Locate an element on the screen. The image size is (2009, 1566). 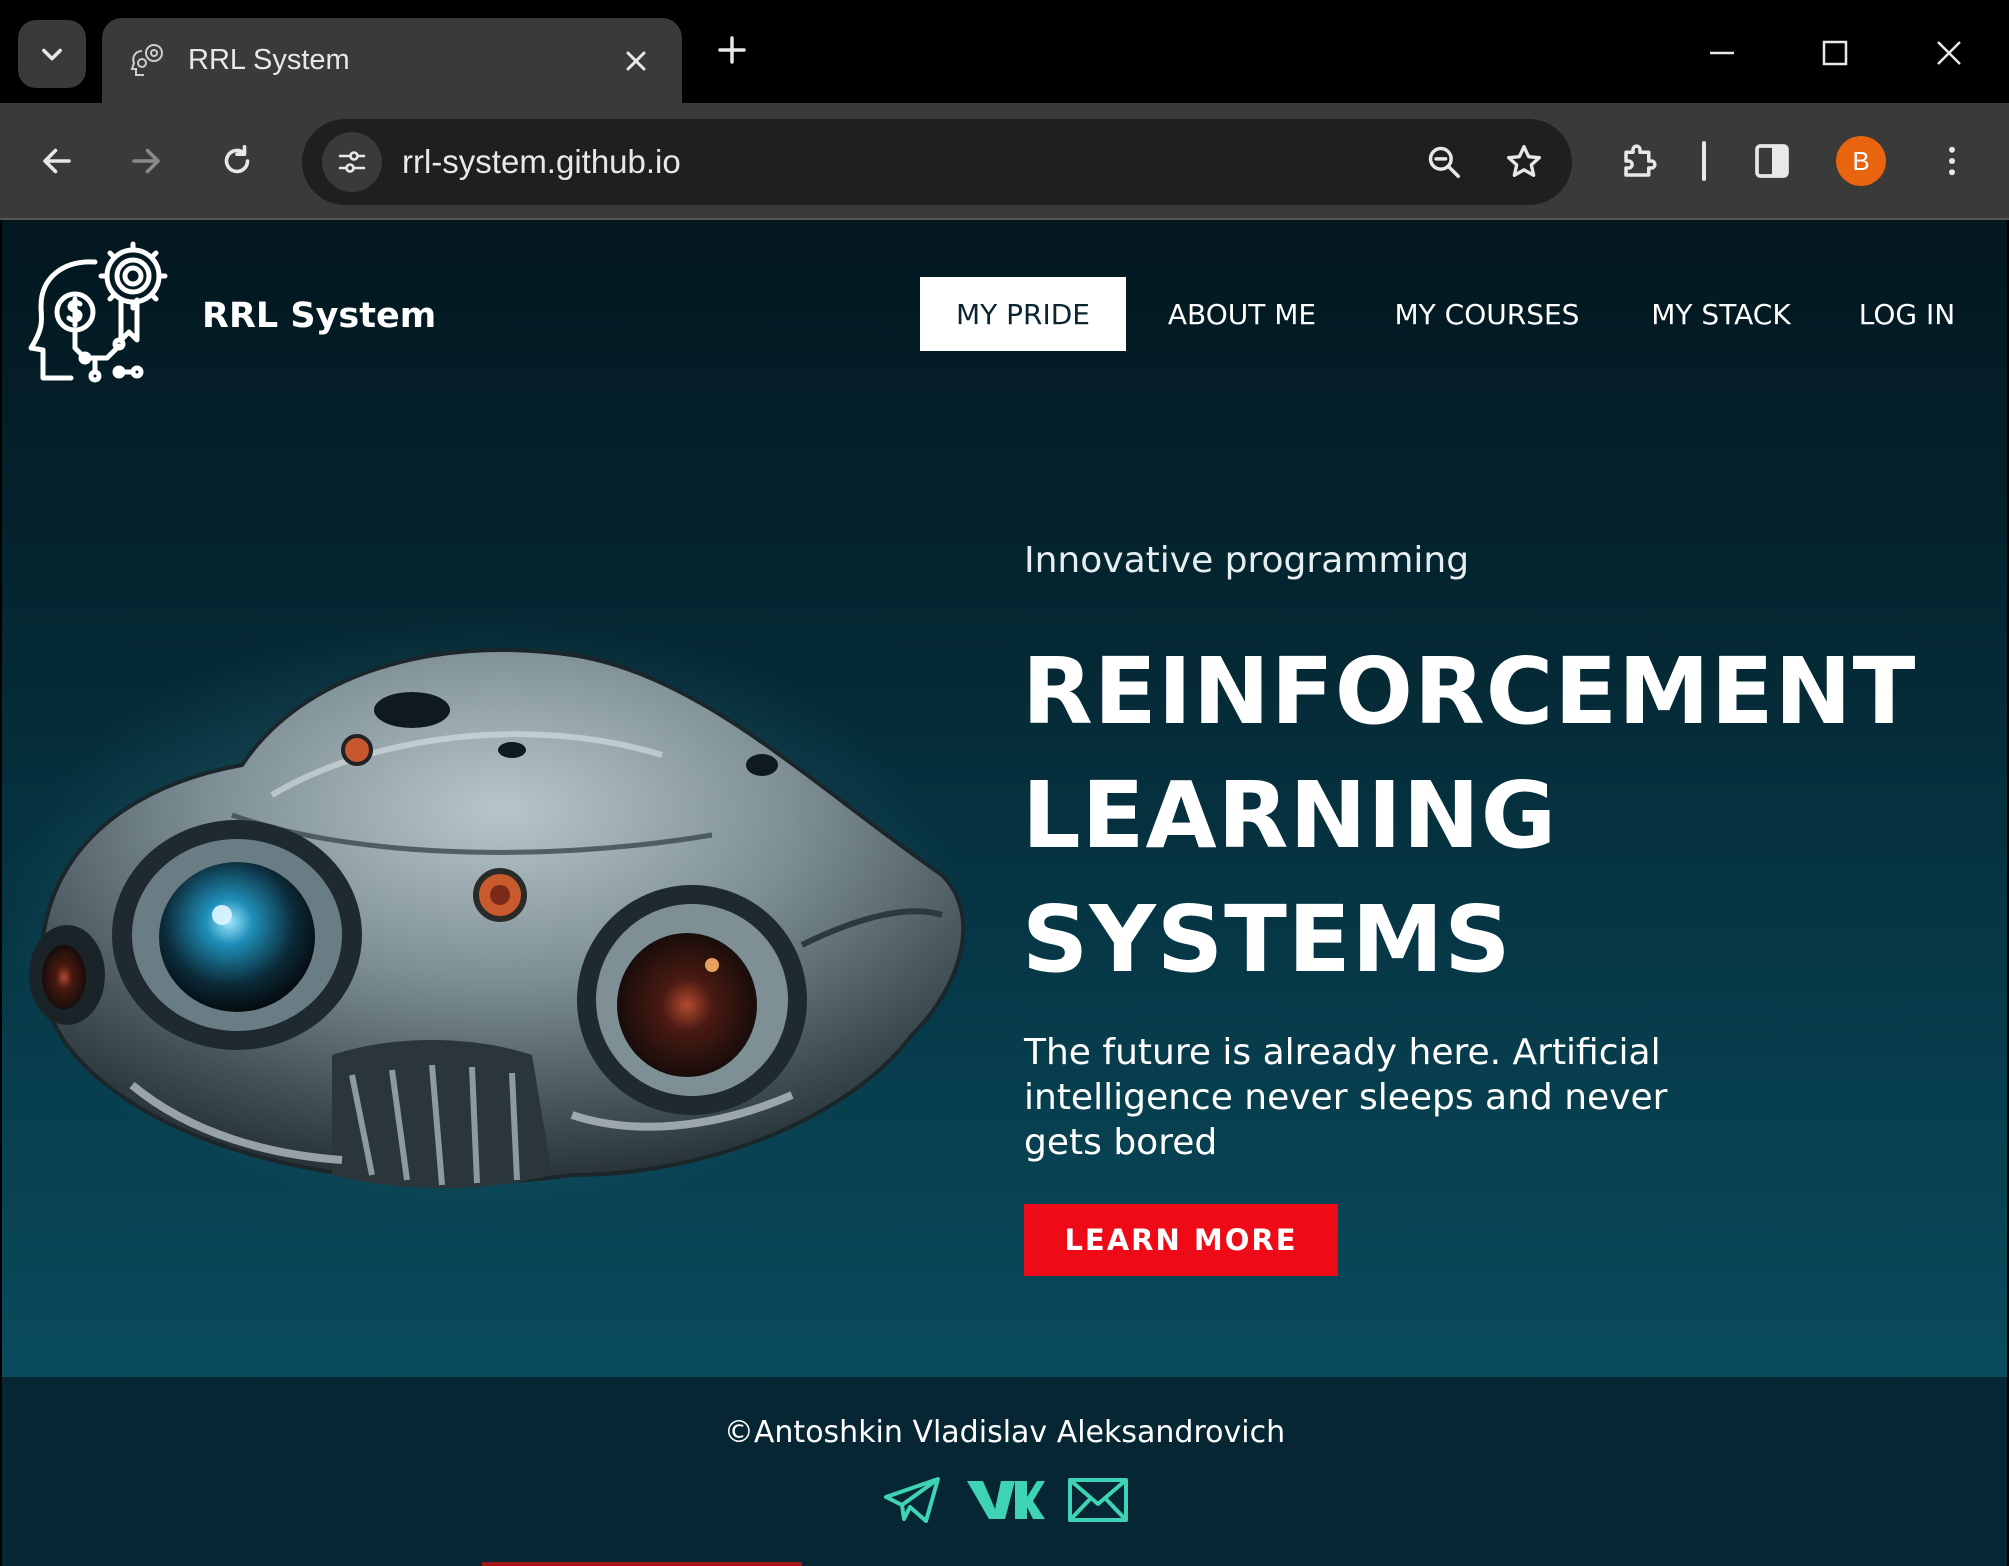
browser-tab-strip: RRL System is located at coordinates (1004, 51).